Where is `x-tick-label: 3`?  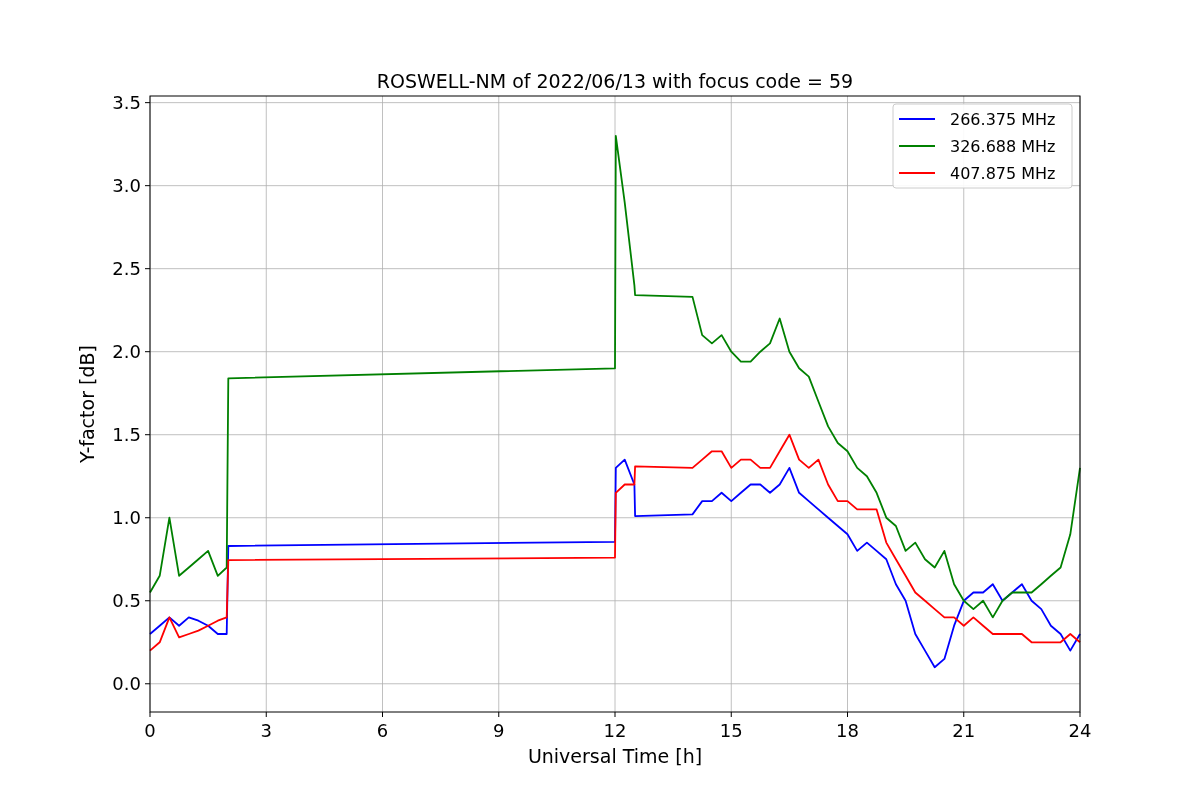
x-tick-label: 3 is located at coordinates (266, 730).